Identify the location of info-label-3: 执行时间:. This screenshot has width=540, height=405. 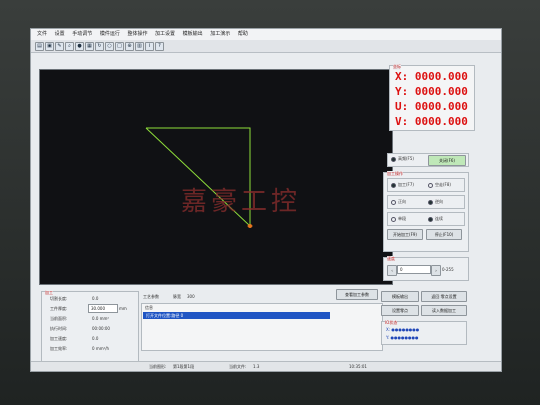
(59, 328).